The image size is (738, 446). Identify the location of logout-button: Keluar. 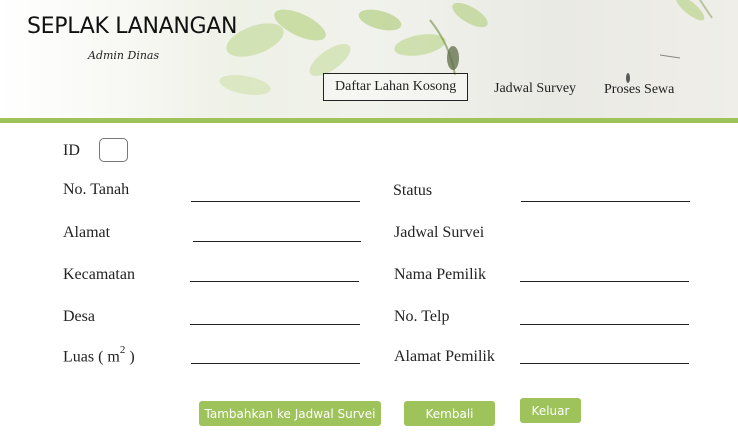
(550, 410).